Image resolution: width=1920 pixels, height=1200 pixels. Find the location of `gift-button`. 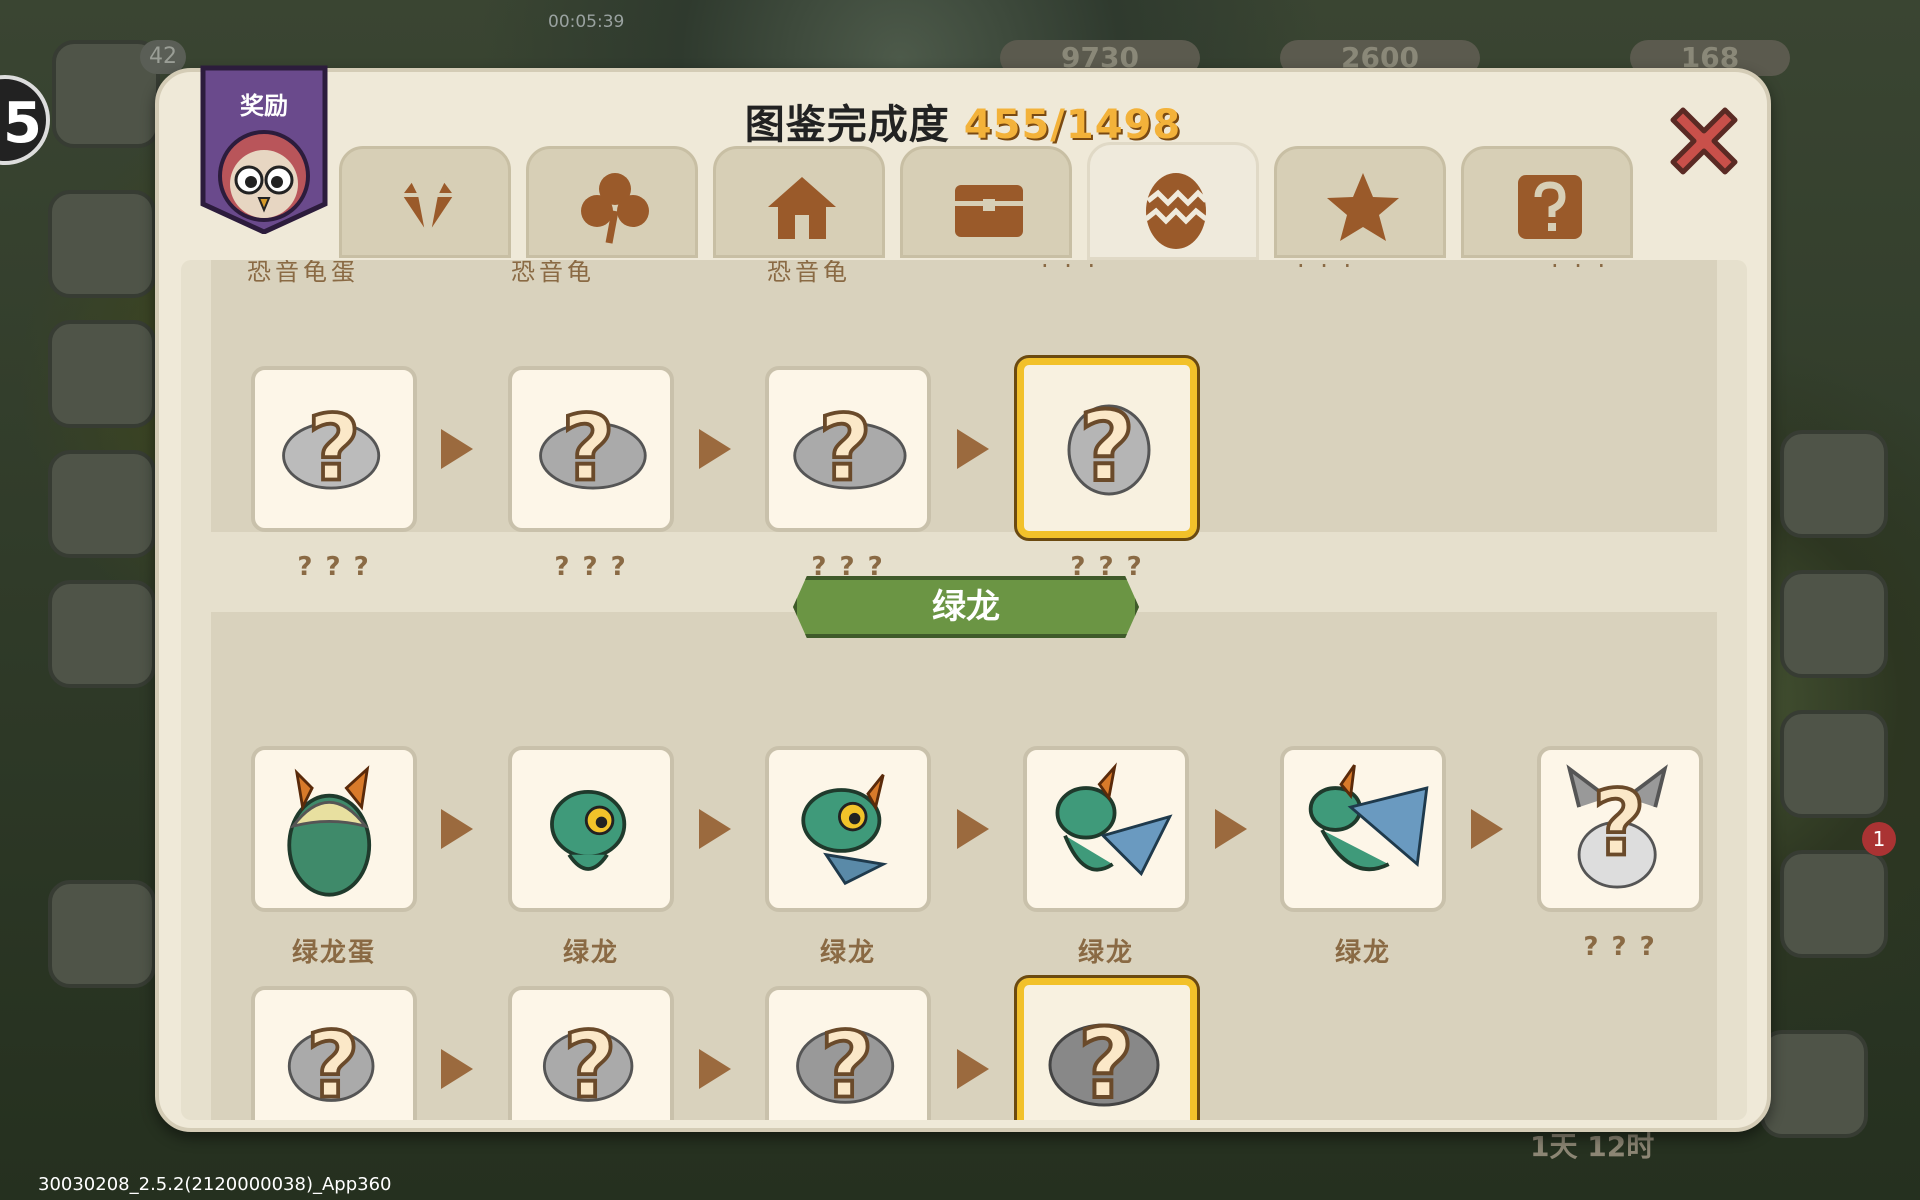

gift-button is located at coordinates (1834, 624).